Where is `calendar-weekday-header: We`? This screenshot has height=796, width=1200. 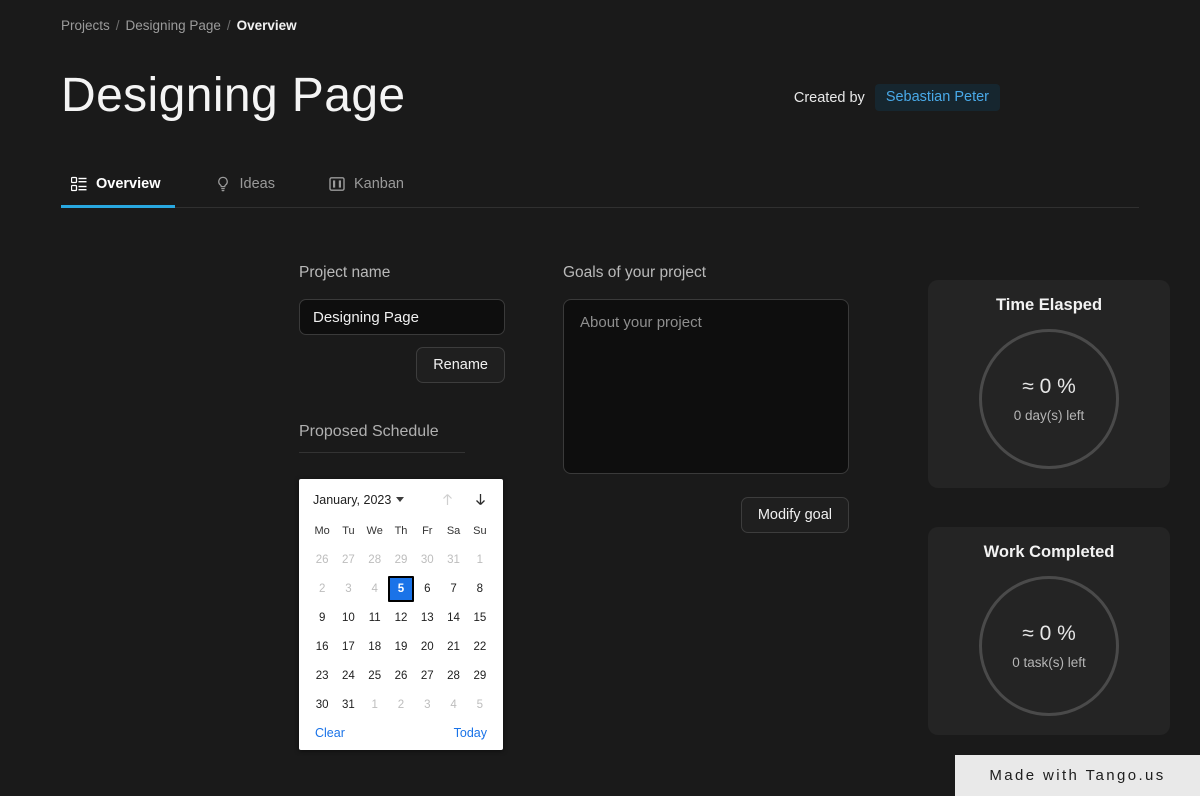
calendar-weekday-header: We is located at coordinates (374, 531).